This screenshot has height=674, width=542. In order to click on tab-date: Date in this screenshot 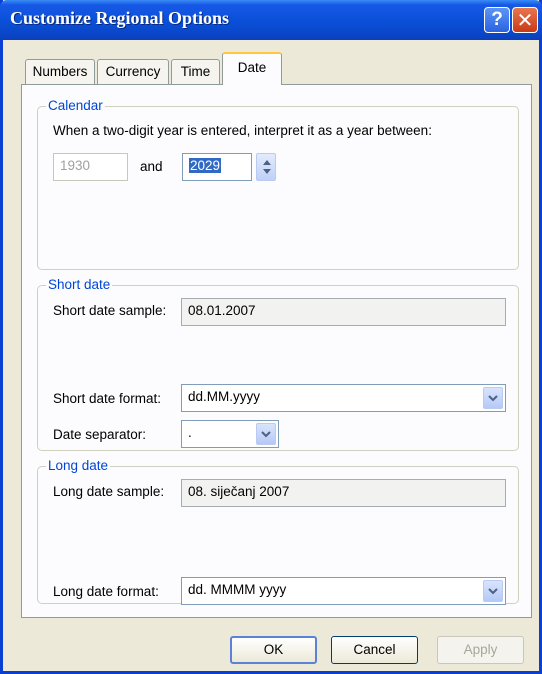, I will do `click(252, 68)`.